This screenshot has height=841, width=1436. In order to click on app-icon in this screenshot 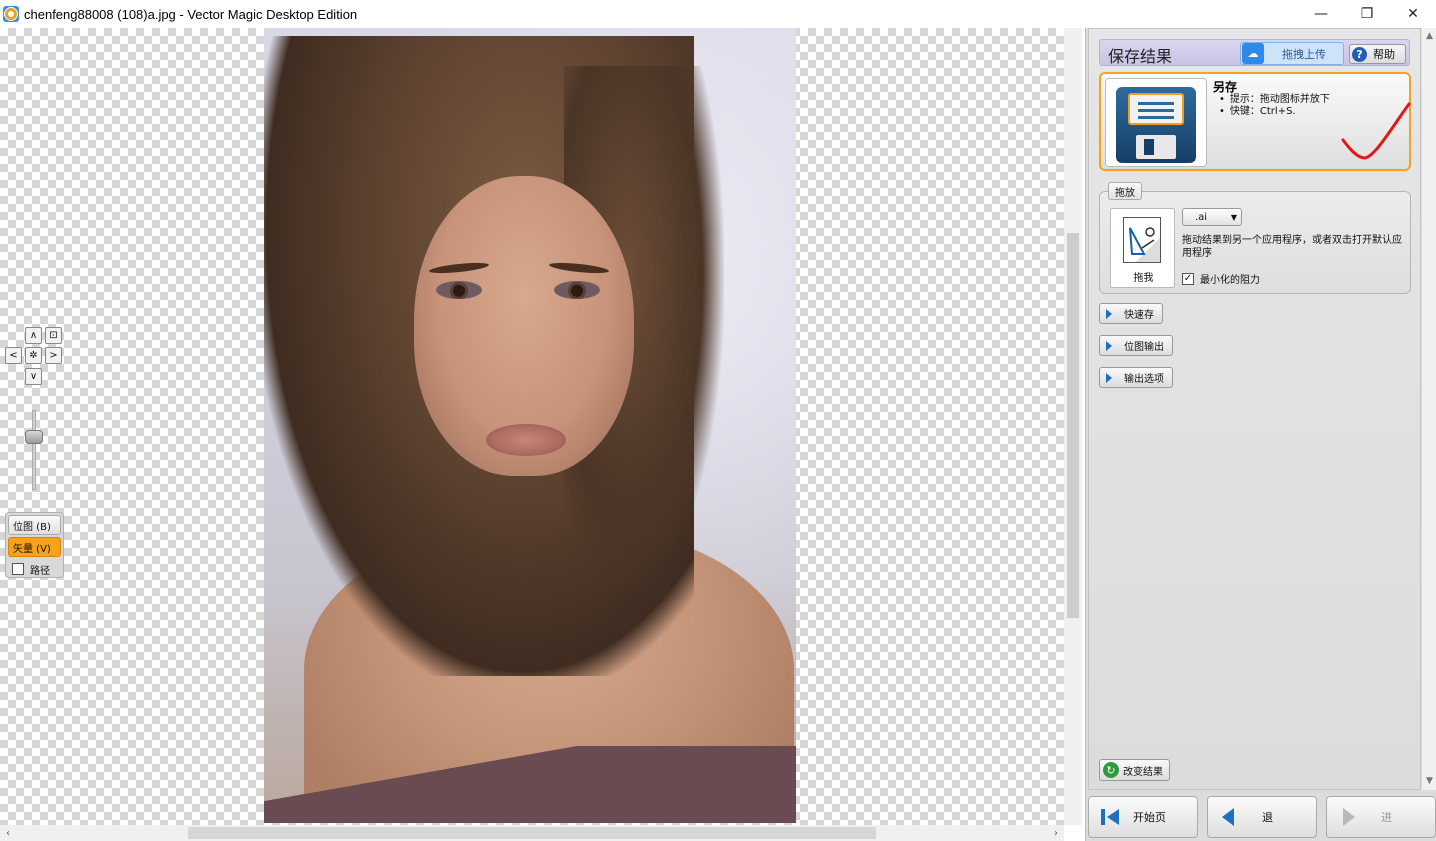, I will do `click(11, 14)`.